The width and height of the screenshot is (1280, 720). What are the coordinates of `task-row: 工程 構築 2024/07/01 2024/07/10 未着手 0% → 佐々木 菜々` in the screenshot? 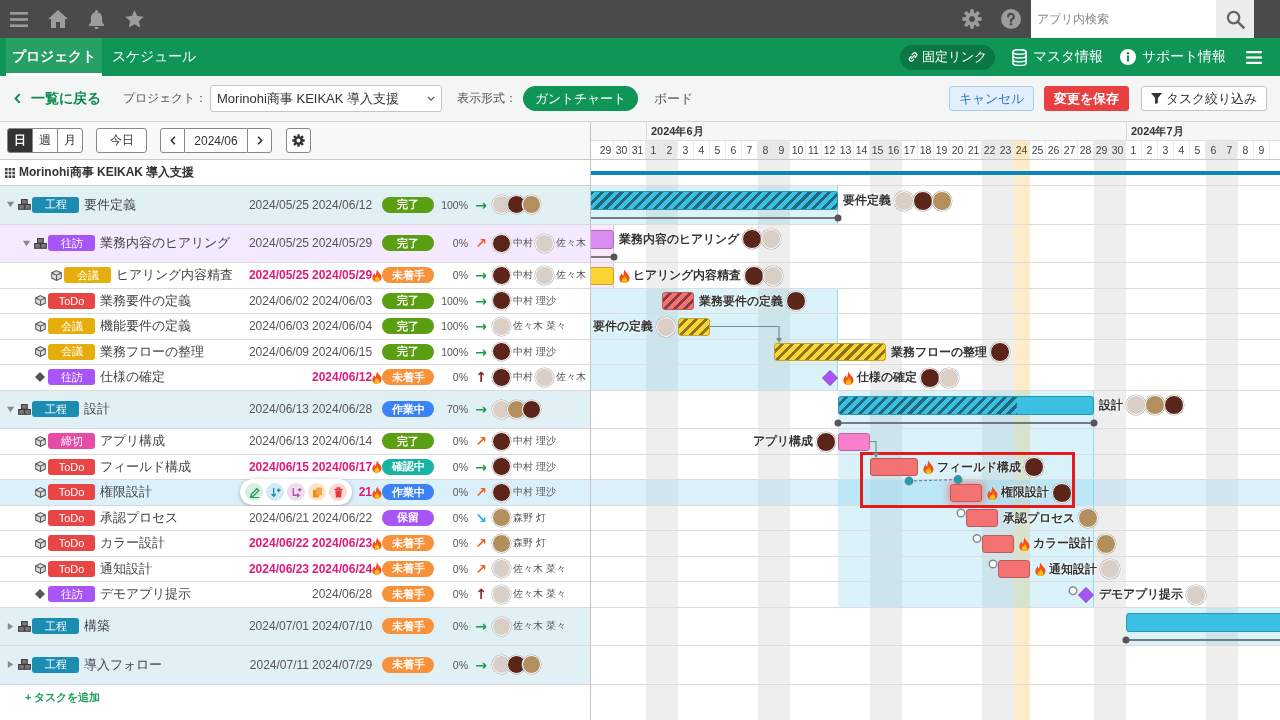 It's located at (295, 626).